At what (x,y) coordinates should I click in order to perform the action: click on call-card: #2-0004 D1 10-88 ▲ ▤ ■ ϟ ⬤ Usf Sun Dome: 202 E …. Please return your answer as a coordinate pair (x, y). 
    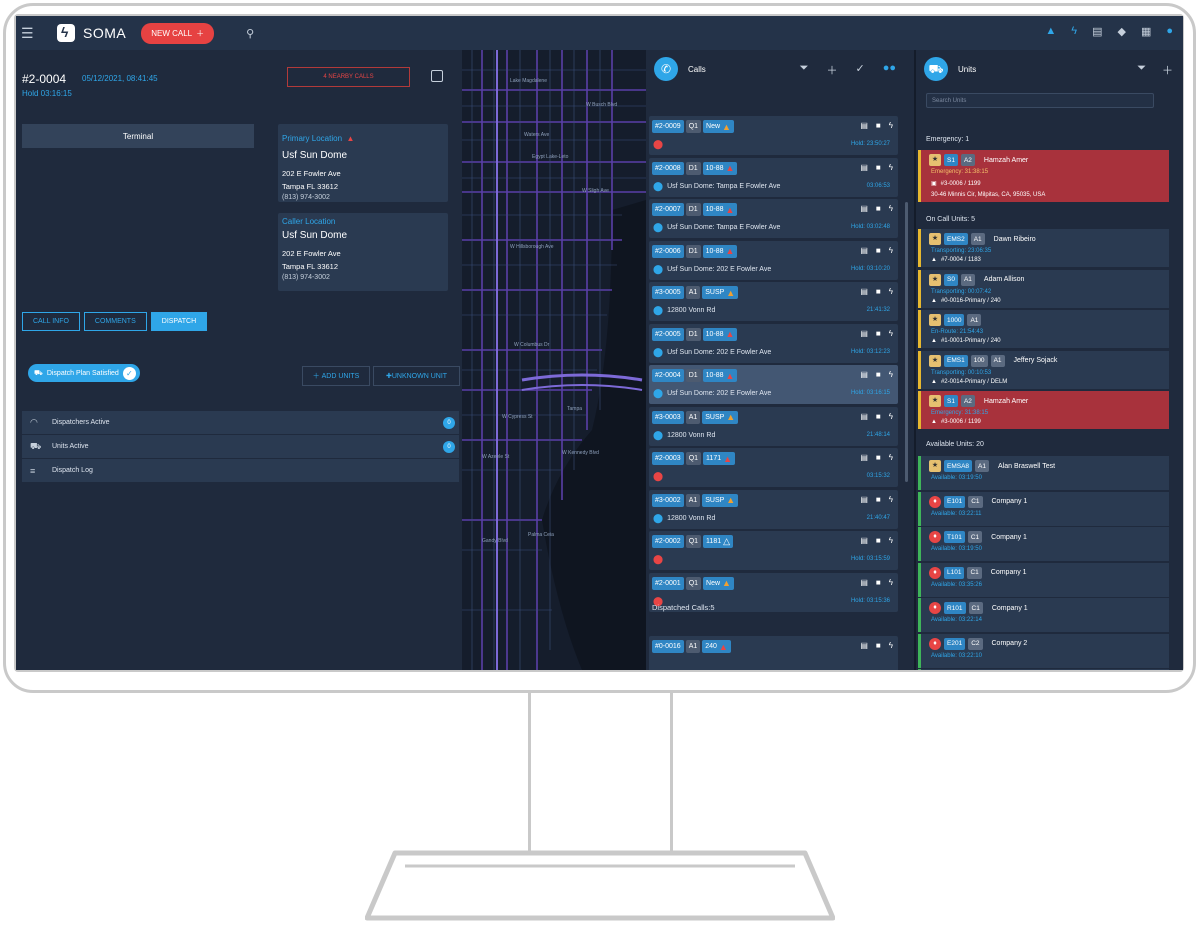
    Looking at the image, I should click on (773, 384).